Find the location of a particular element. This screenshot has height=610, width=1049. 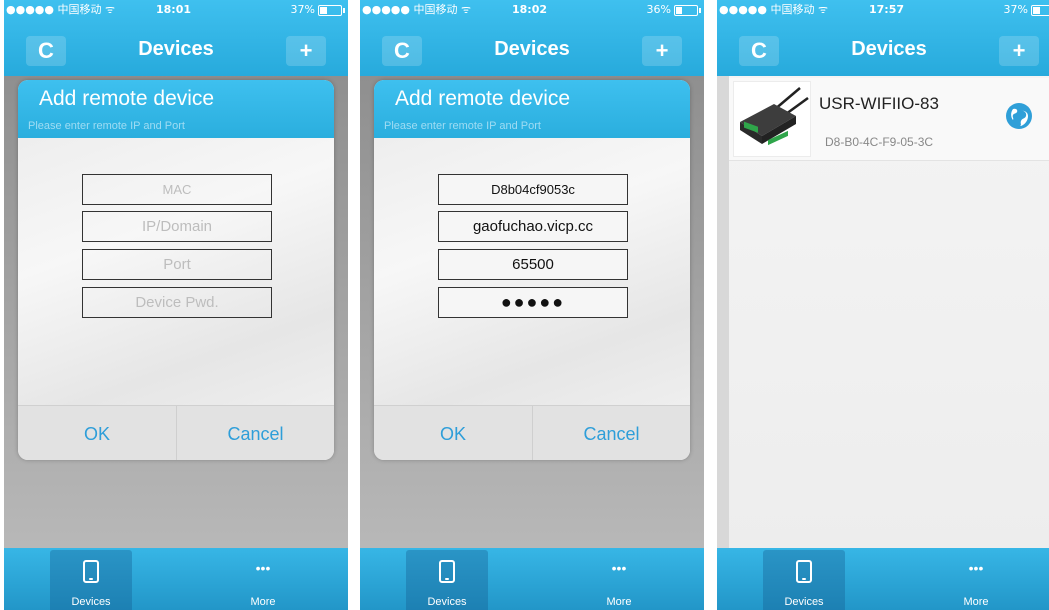

clock: 18:02 is located at coordinates (530, 9).